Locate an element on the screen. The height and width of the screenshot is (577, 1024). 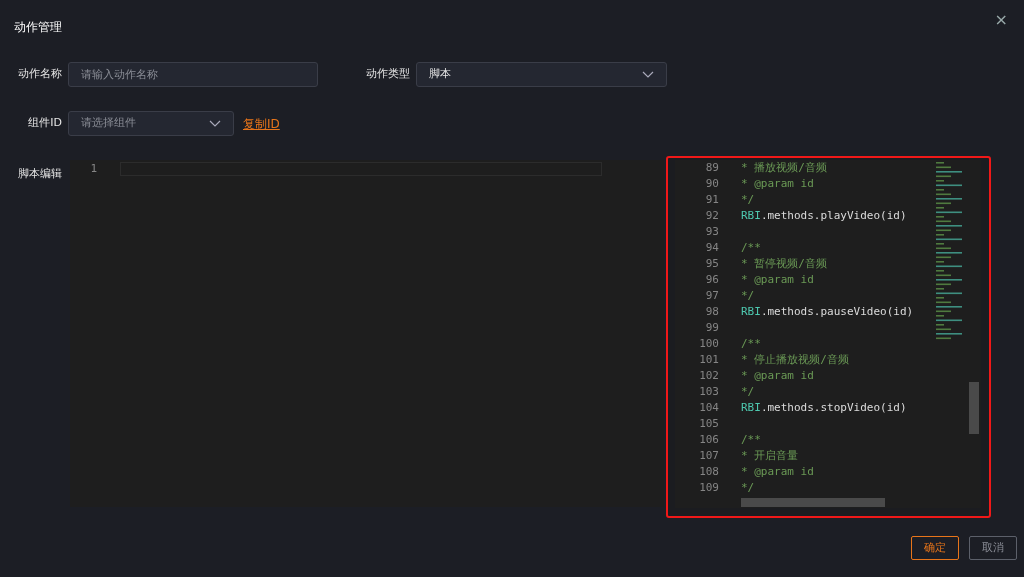
line-number: 108 is located at coordinates (708, 472).